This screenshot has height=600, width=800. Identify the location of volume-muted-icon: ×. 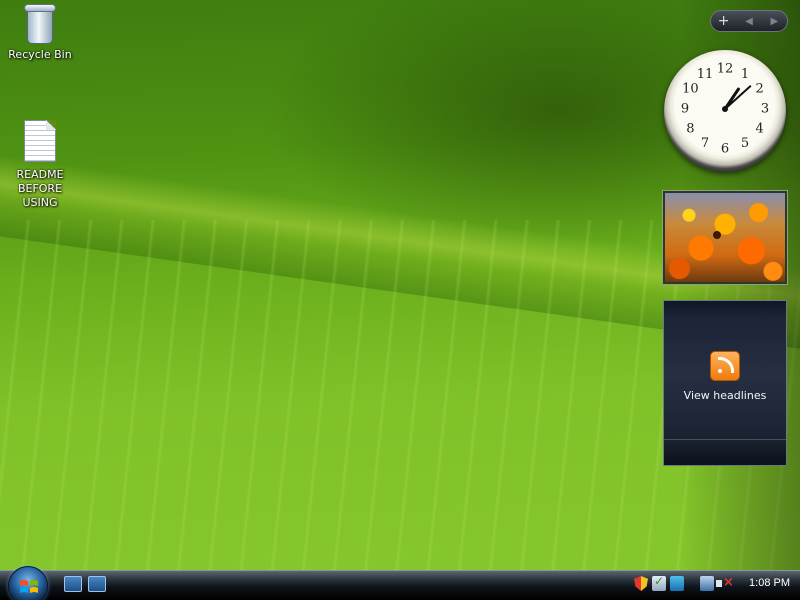
(725, 583).